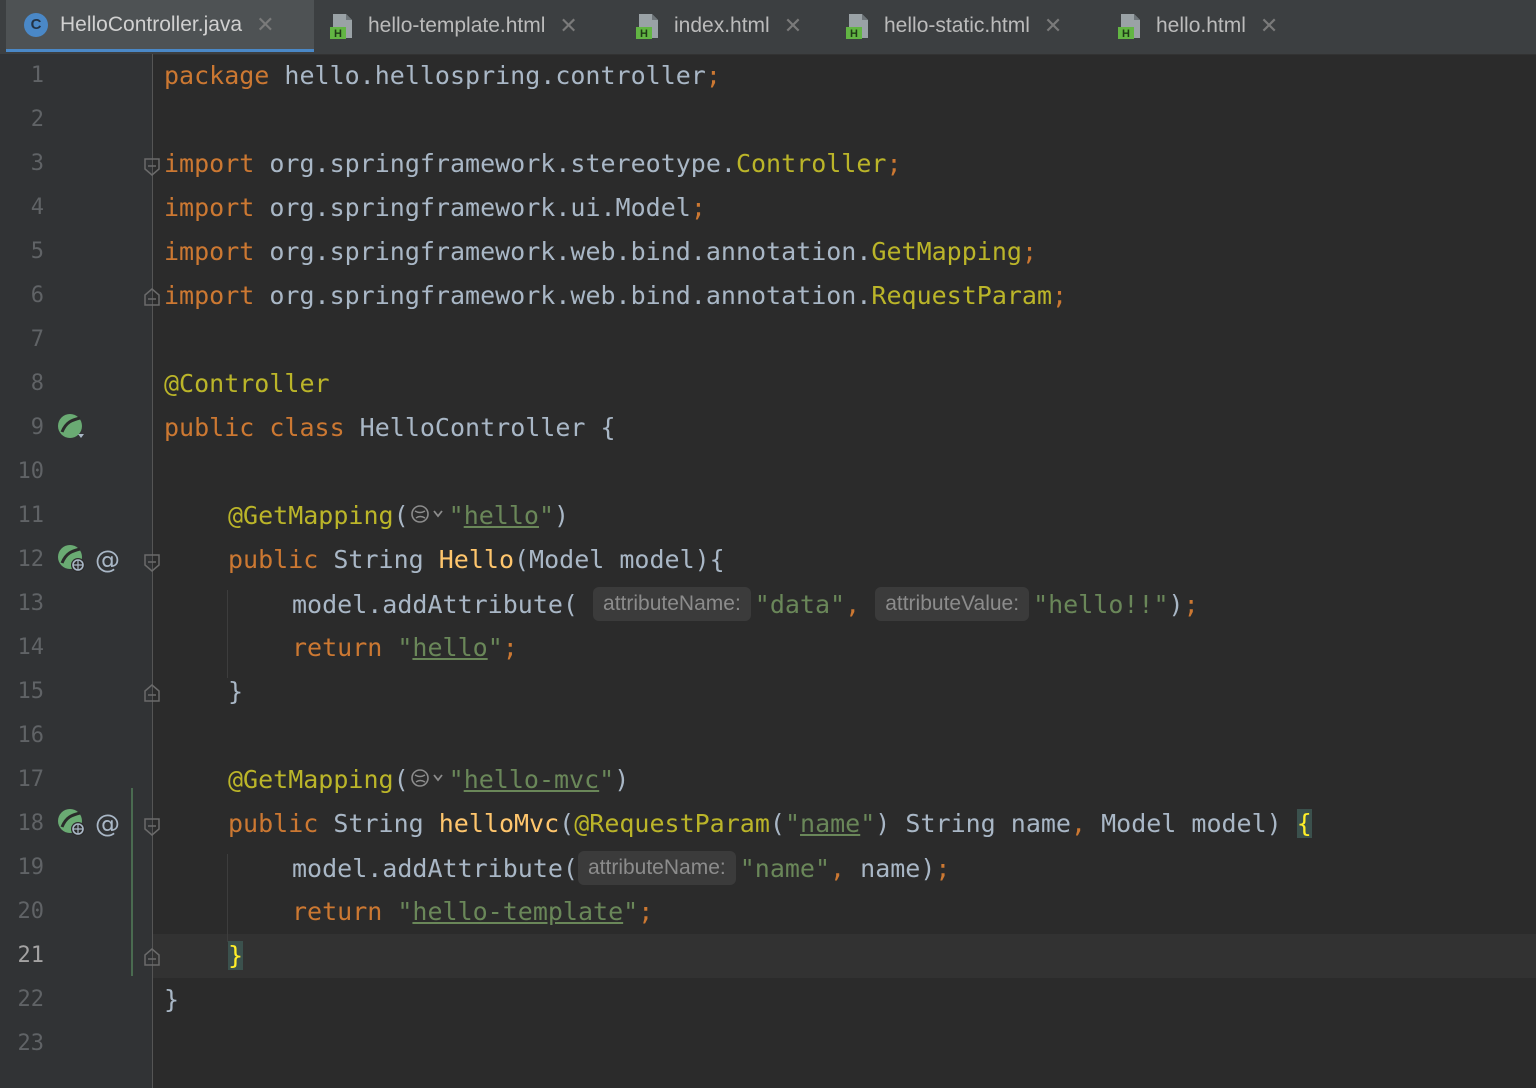  Describe the element at coordinates (37, 119) in the screenshot. I see `line-number: 2` at that location.